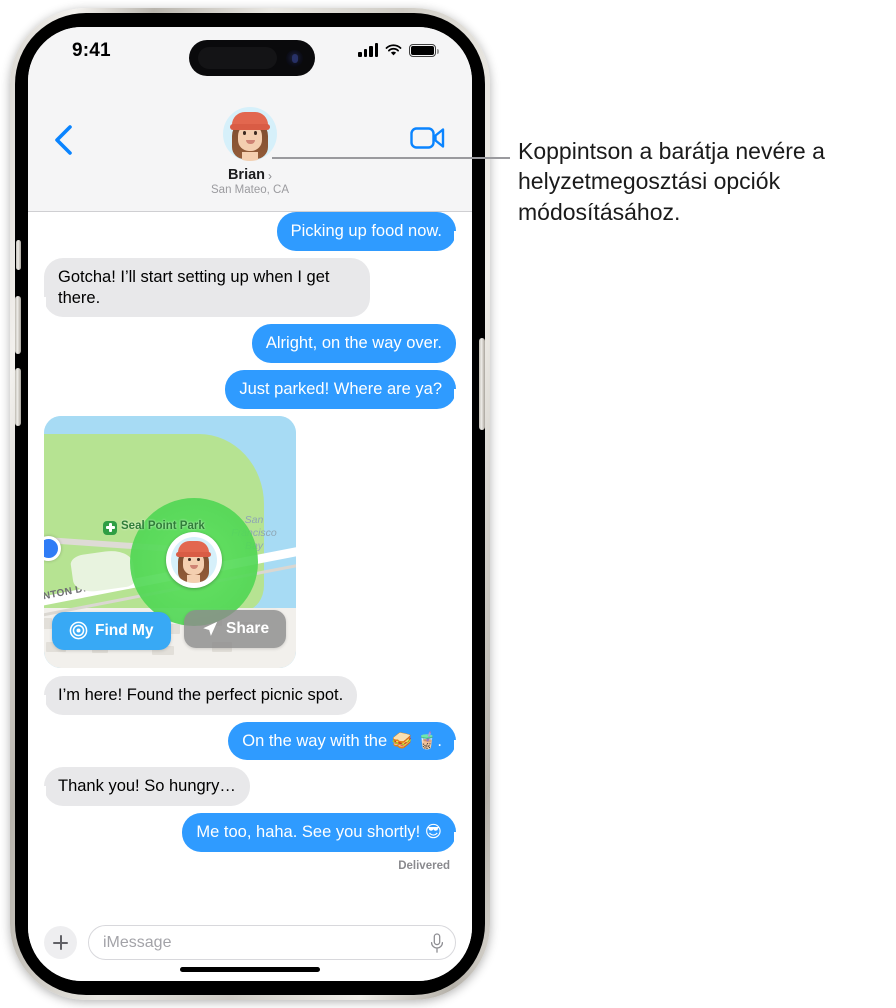 This screenshot has width=896, height=1008. Describe the element at coordinates (272, 942) in the screenshot. I see `message-input: iMessage` at that location.